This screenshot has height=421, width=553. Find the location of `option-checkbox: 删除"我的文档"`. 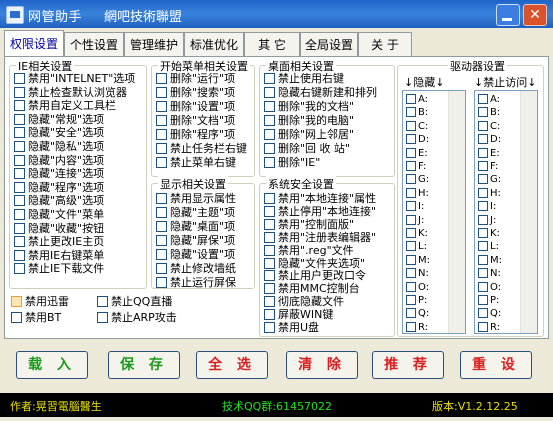

option-checkbox: 删除"我的文档" is located at coordinates (309, 106).